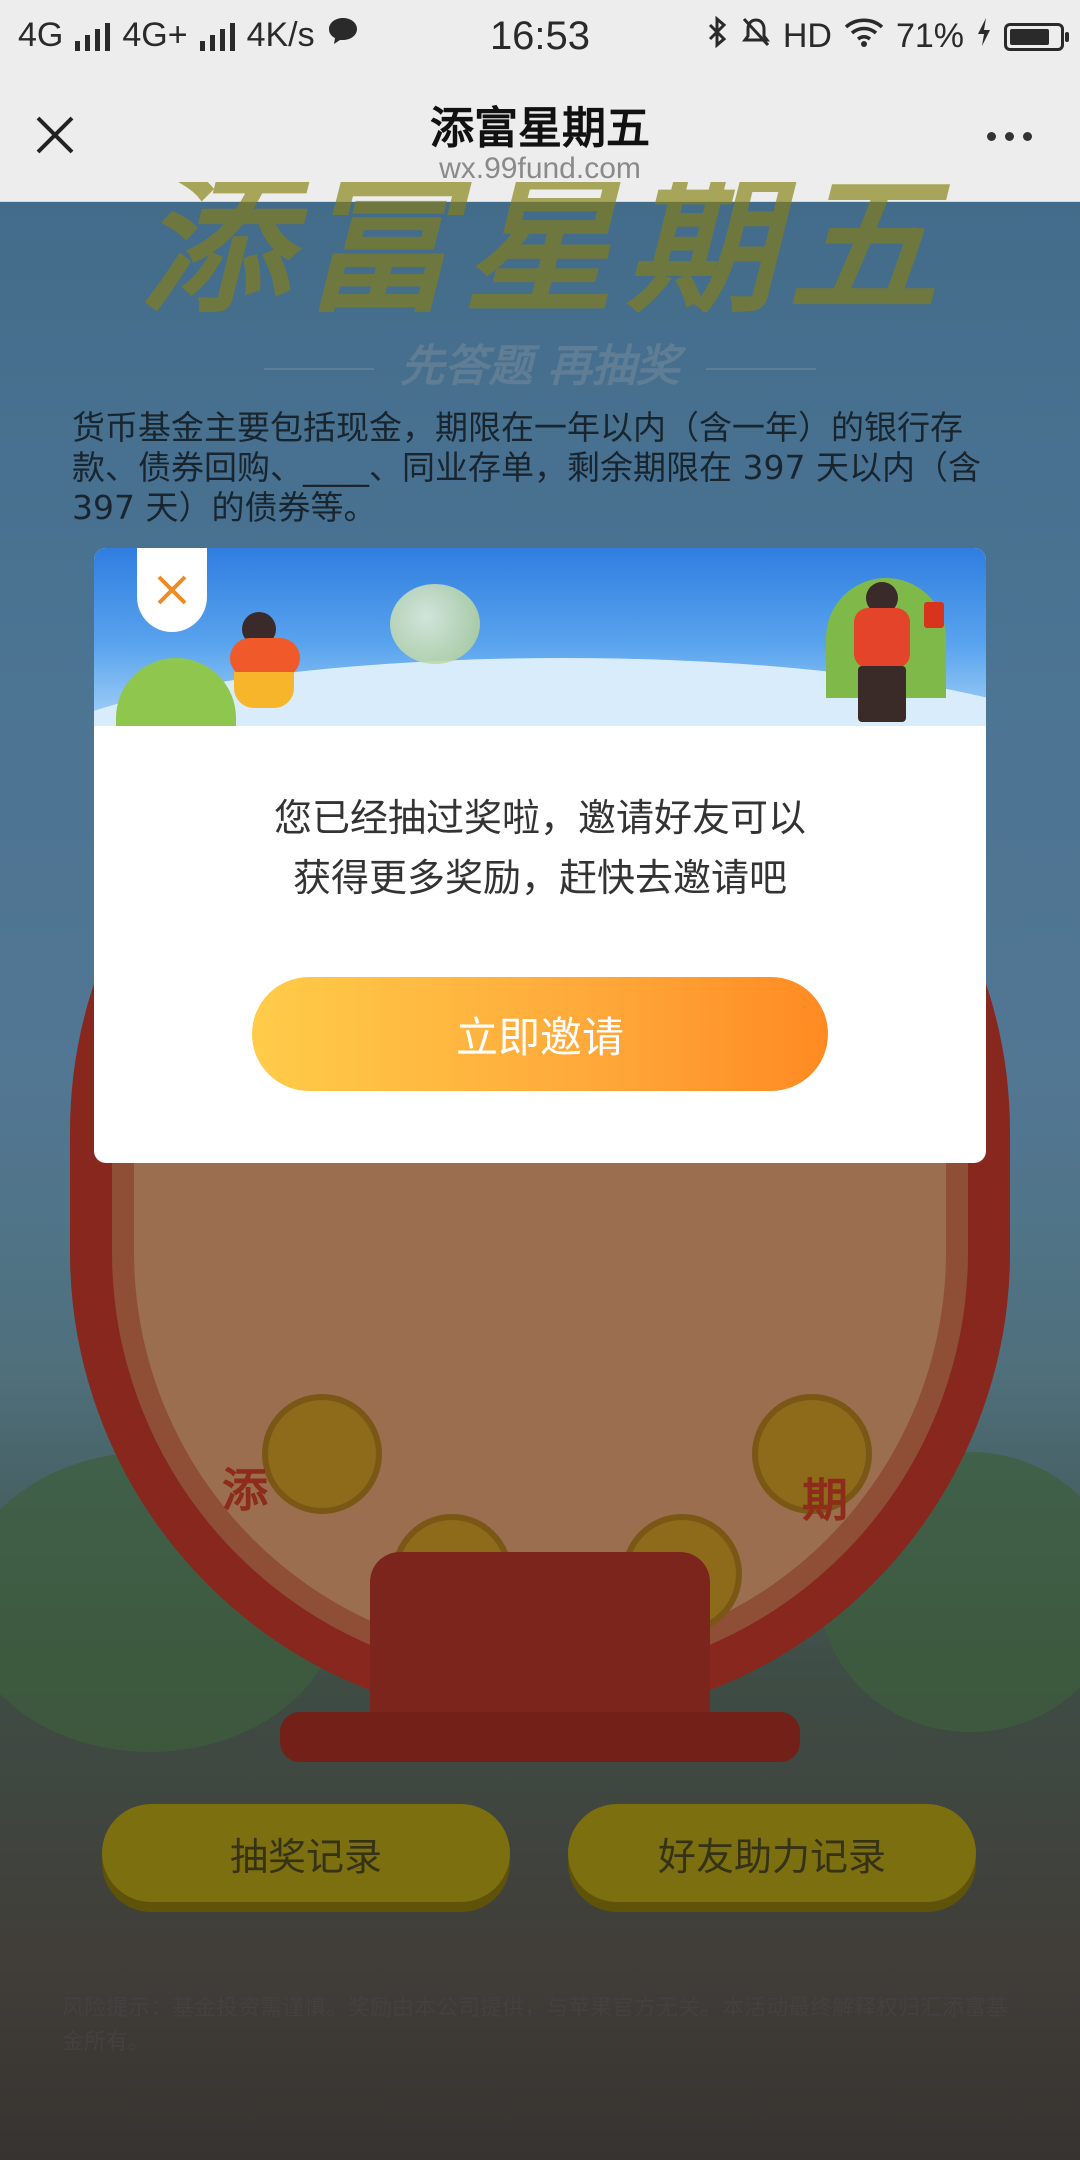  I want to click on red-packet-icon, so click(934, 615).